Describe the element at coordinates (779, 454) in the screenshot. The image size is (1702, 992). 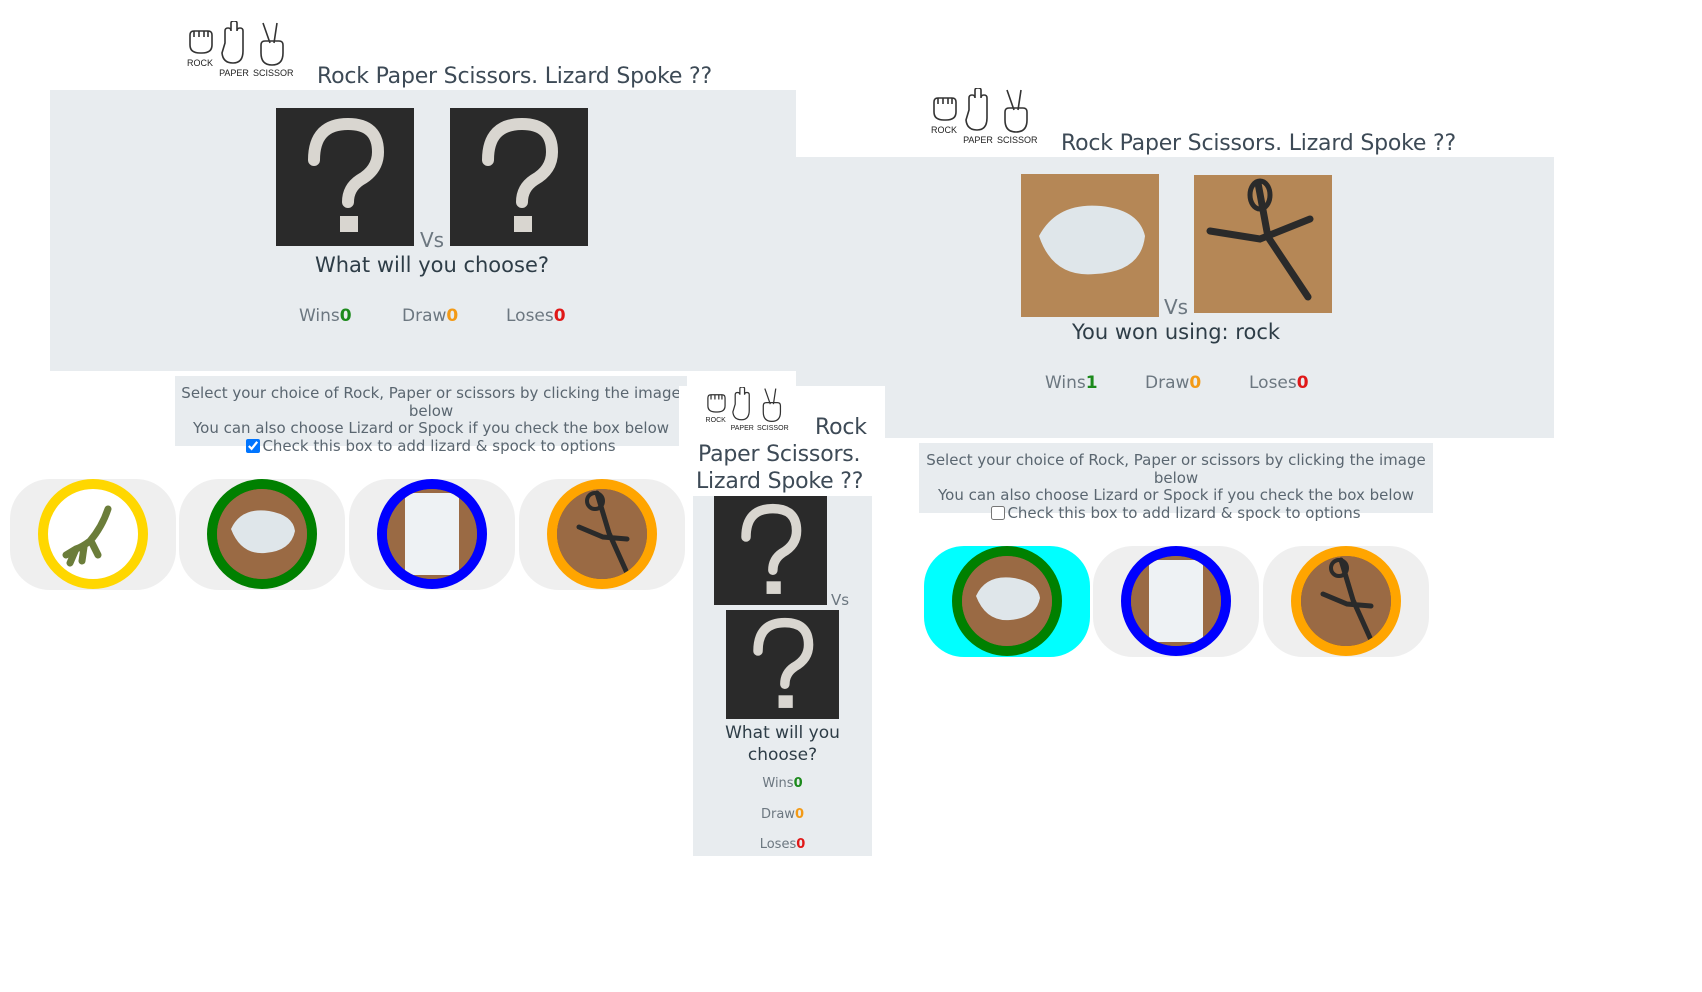
I see `page-title-line-2: Paper Scissors.` at that location.